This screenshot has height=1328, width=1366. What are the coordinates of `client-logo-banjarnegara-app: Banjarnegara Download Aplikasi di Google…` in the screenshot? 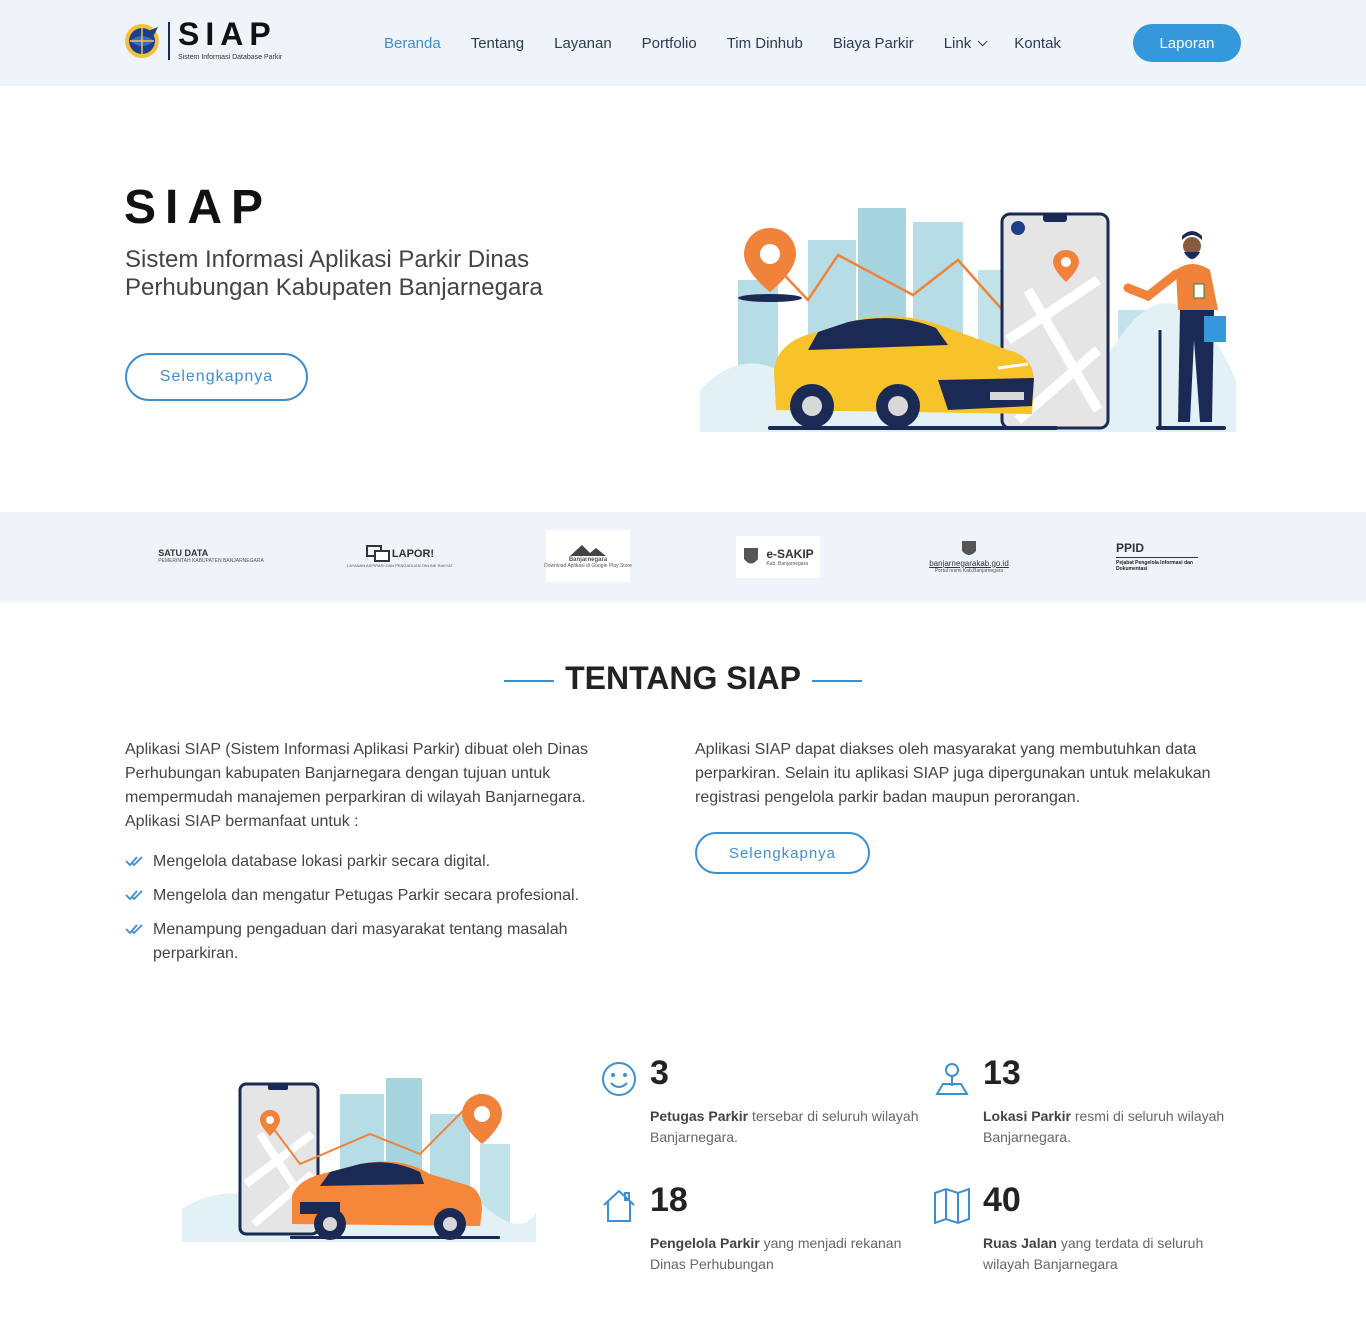 It's located at (588, 556).